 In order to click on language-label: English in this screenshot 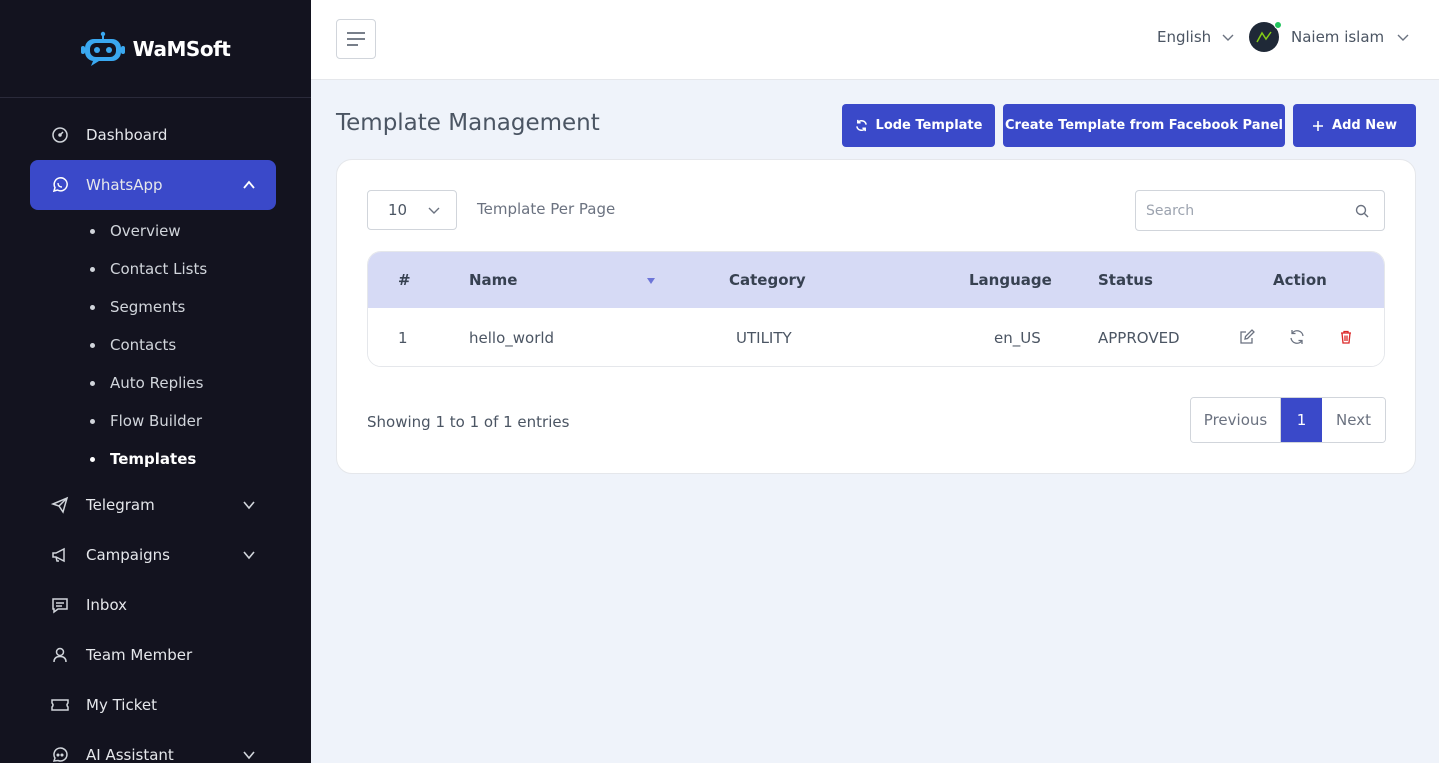, I will do `click(1184, 37)`.